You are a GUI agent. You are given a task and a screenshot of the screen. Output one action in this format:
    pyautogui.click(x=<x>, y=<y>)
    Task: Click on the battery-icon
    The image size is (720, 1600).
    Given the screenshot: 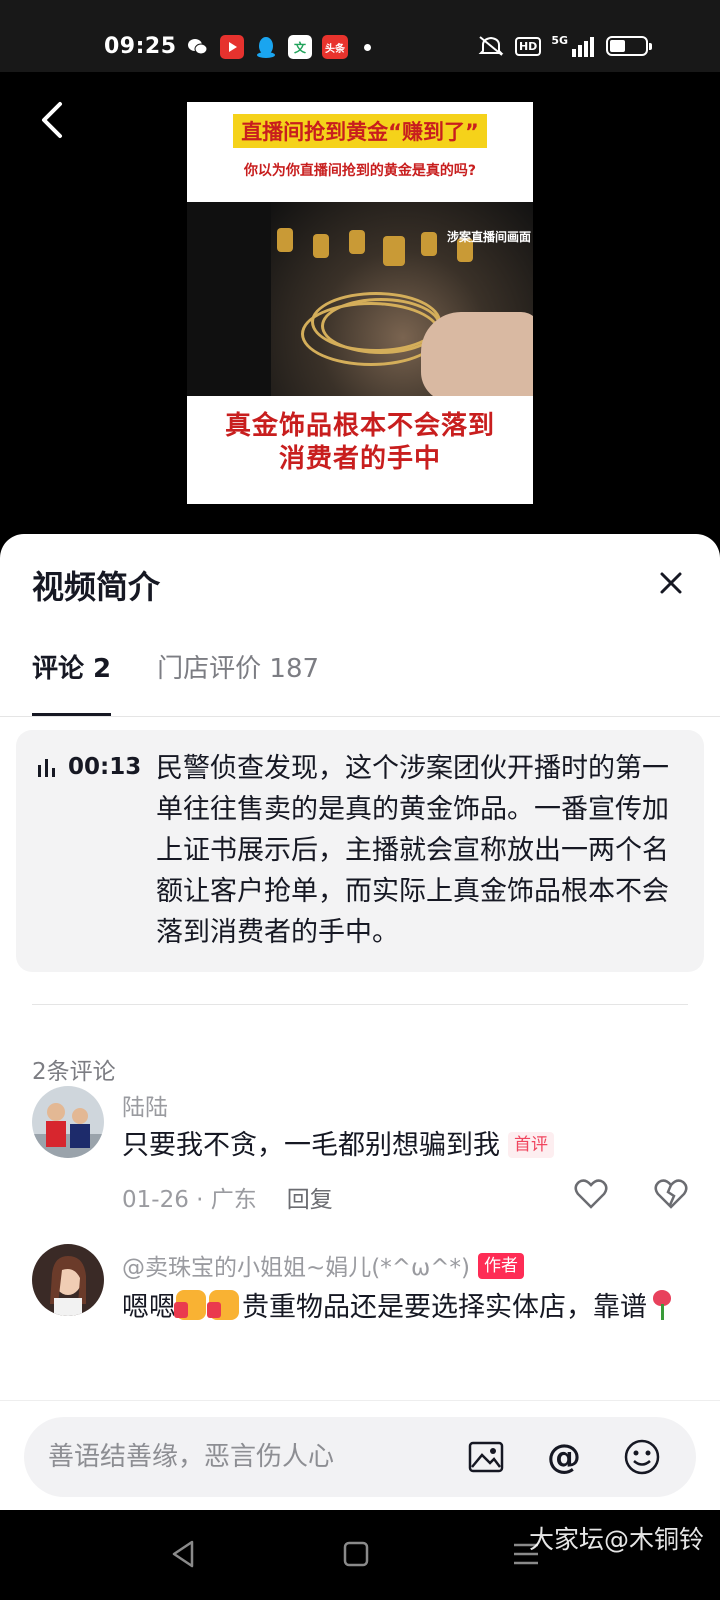 What is the action you would take?
    pyautogui.click(x=629, y=46)
    